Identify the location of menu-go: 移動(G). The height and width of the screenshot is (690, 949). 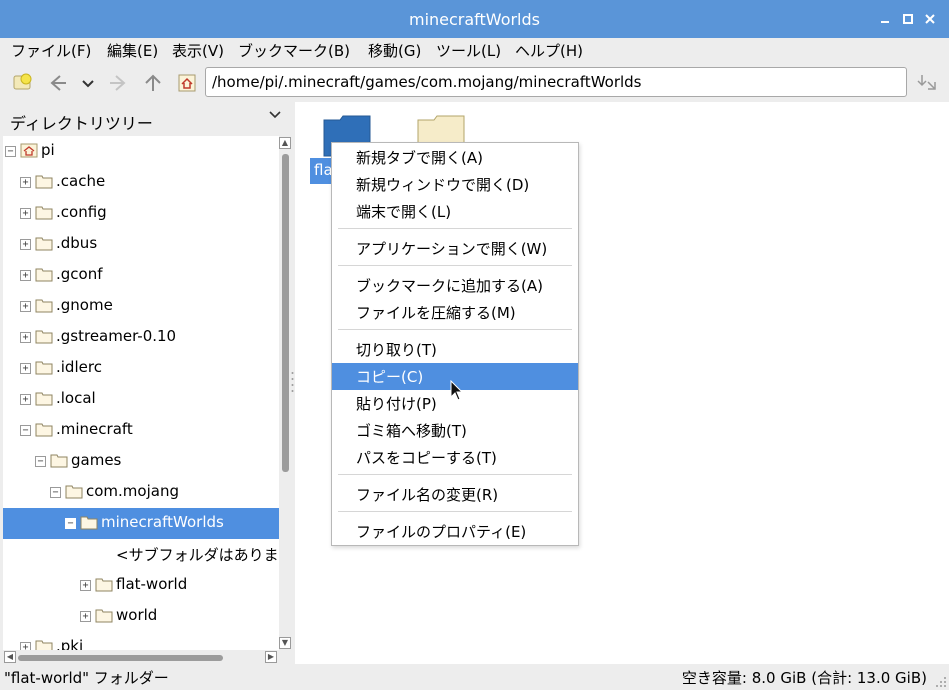
(394, 50).